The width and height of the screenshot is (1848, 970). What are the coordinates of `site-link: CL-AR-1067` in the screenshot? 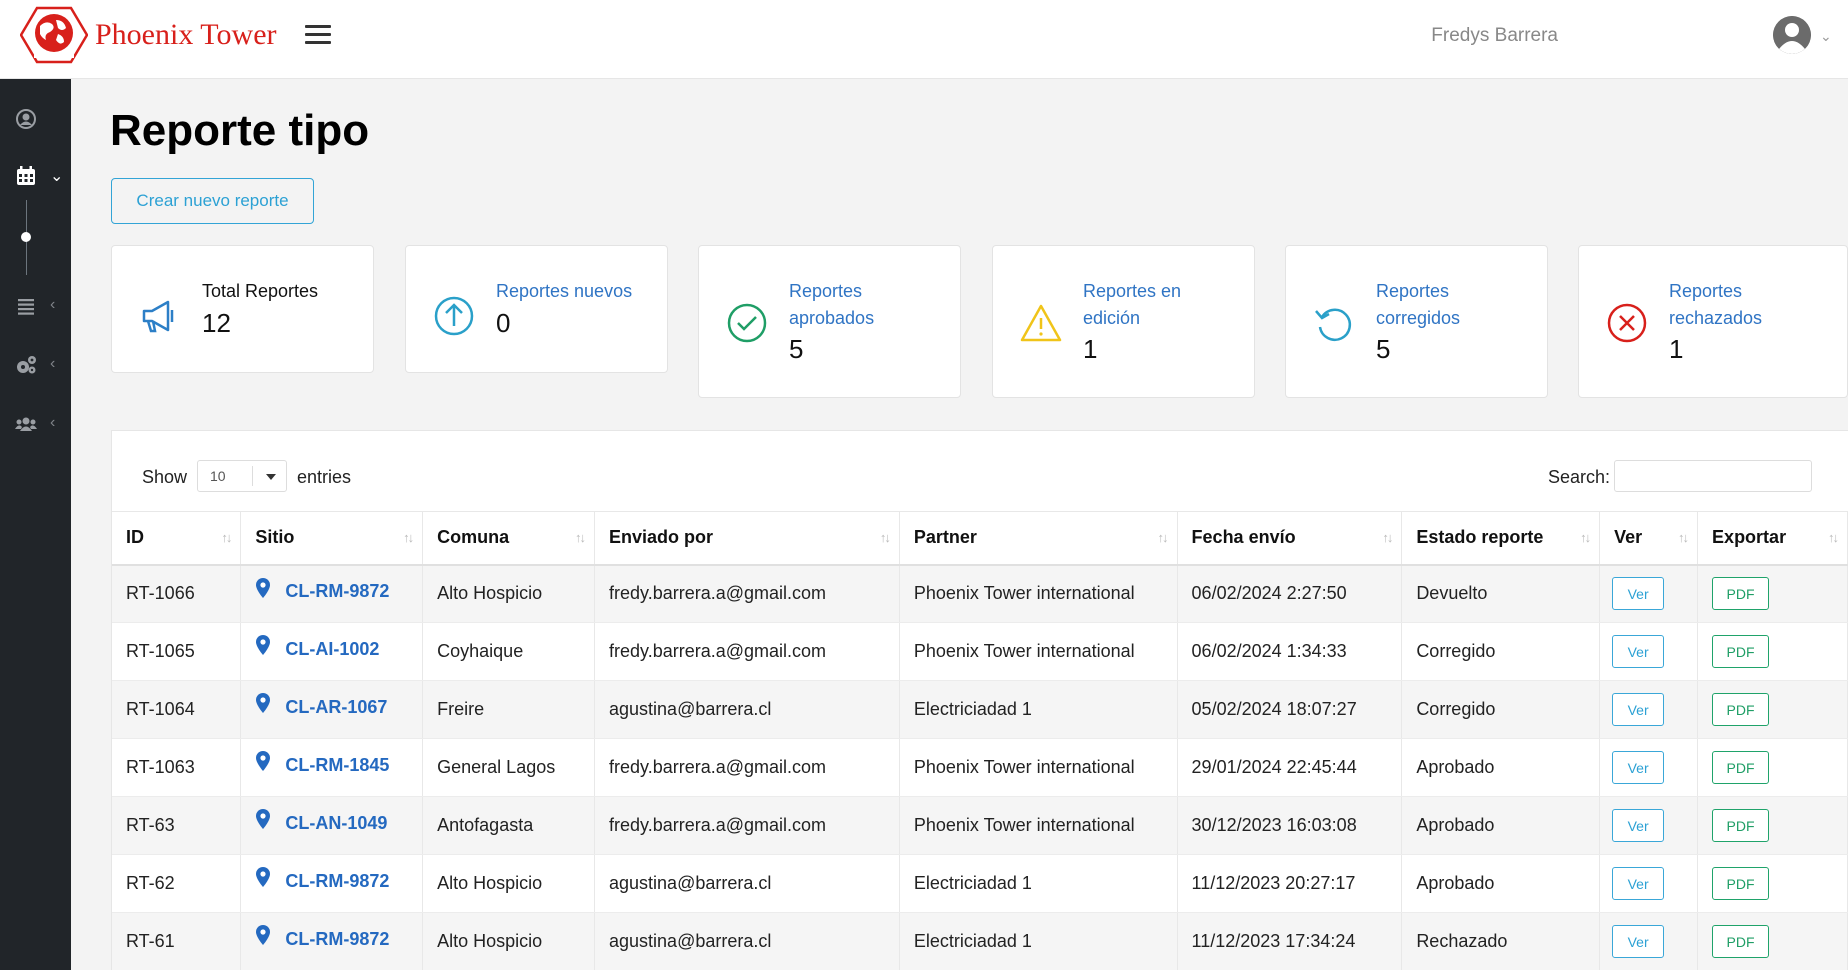 It's located at (321, 705).